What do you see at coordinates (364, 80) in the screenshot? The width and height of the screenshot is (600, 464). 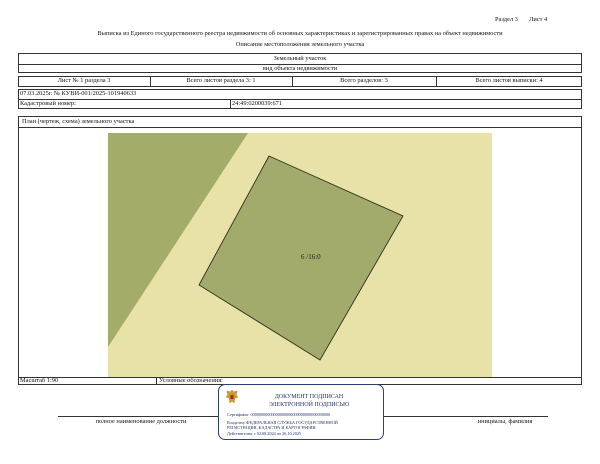 I see `sections-total: Всего разделов: 3` at bounding box center [364, 80].